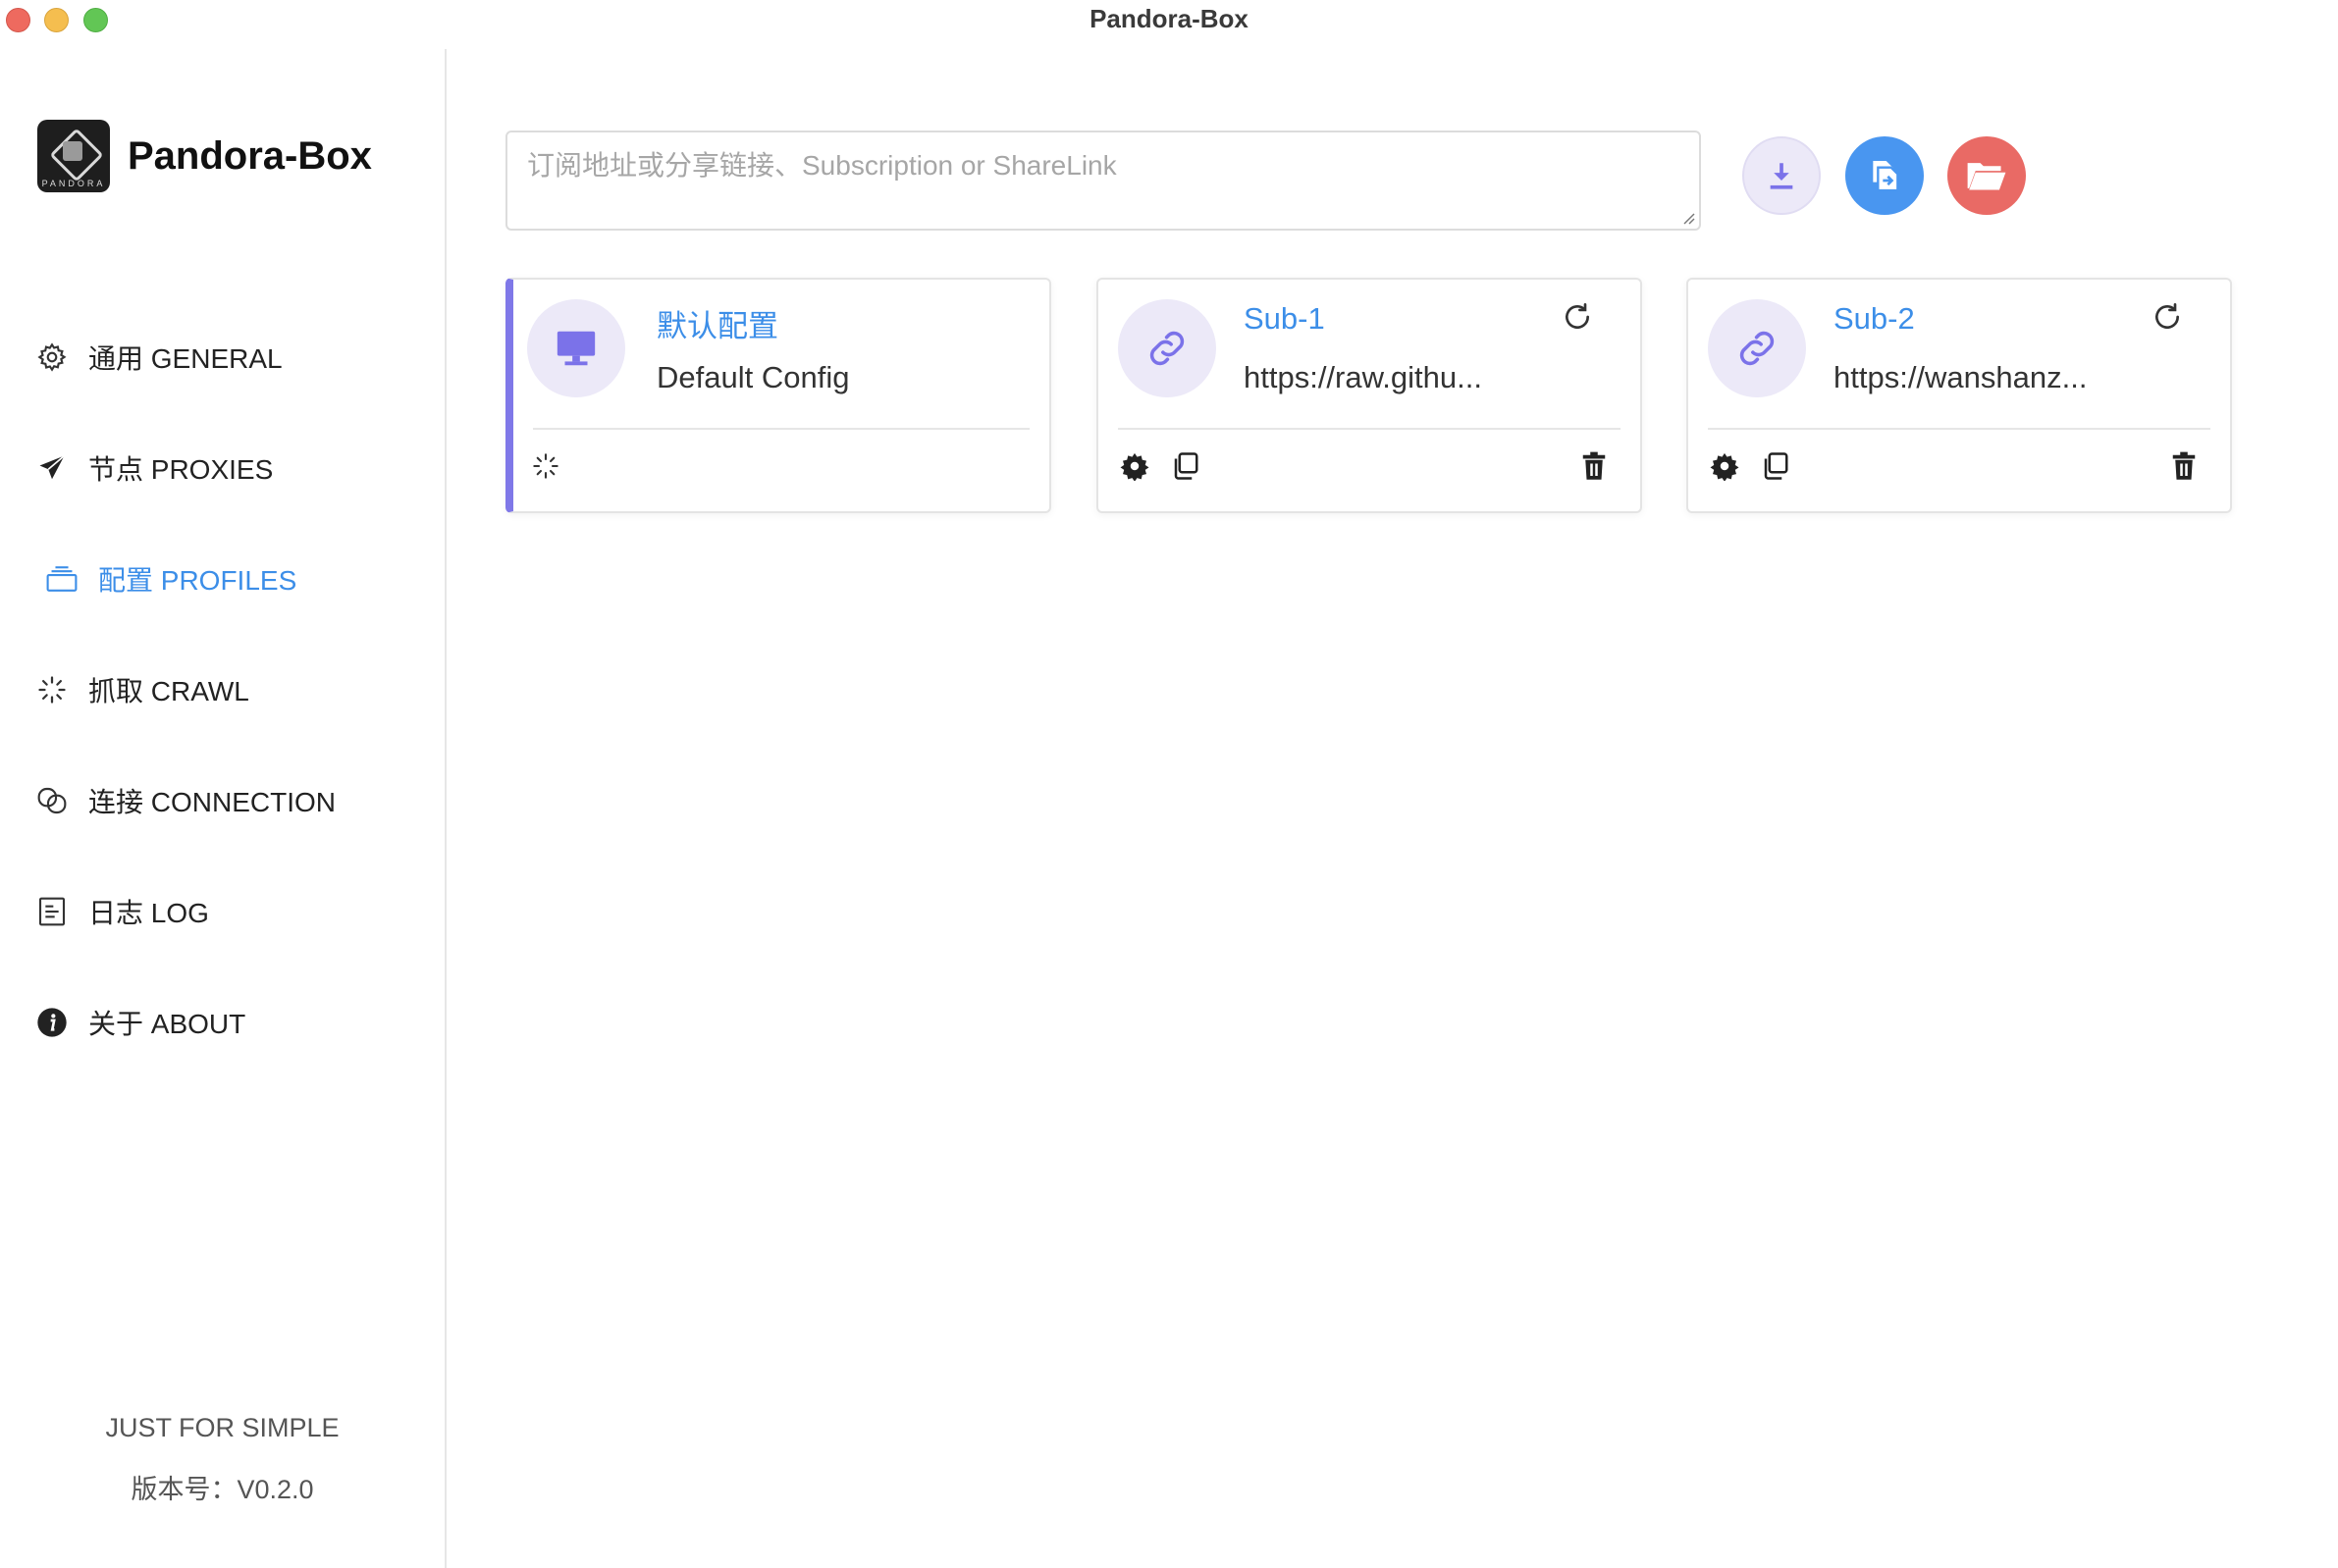  I want to click on layers-icon, so click(62, 579).